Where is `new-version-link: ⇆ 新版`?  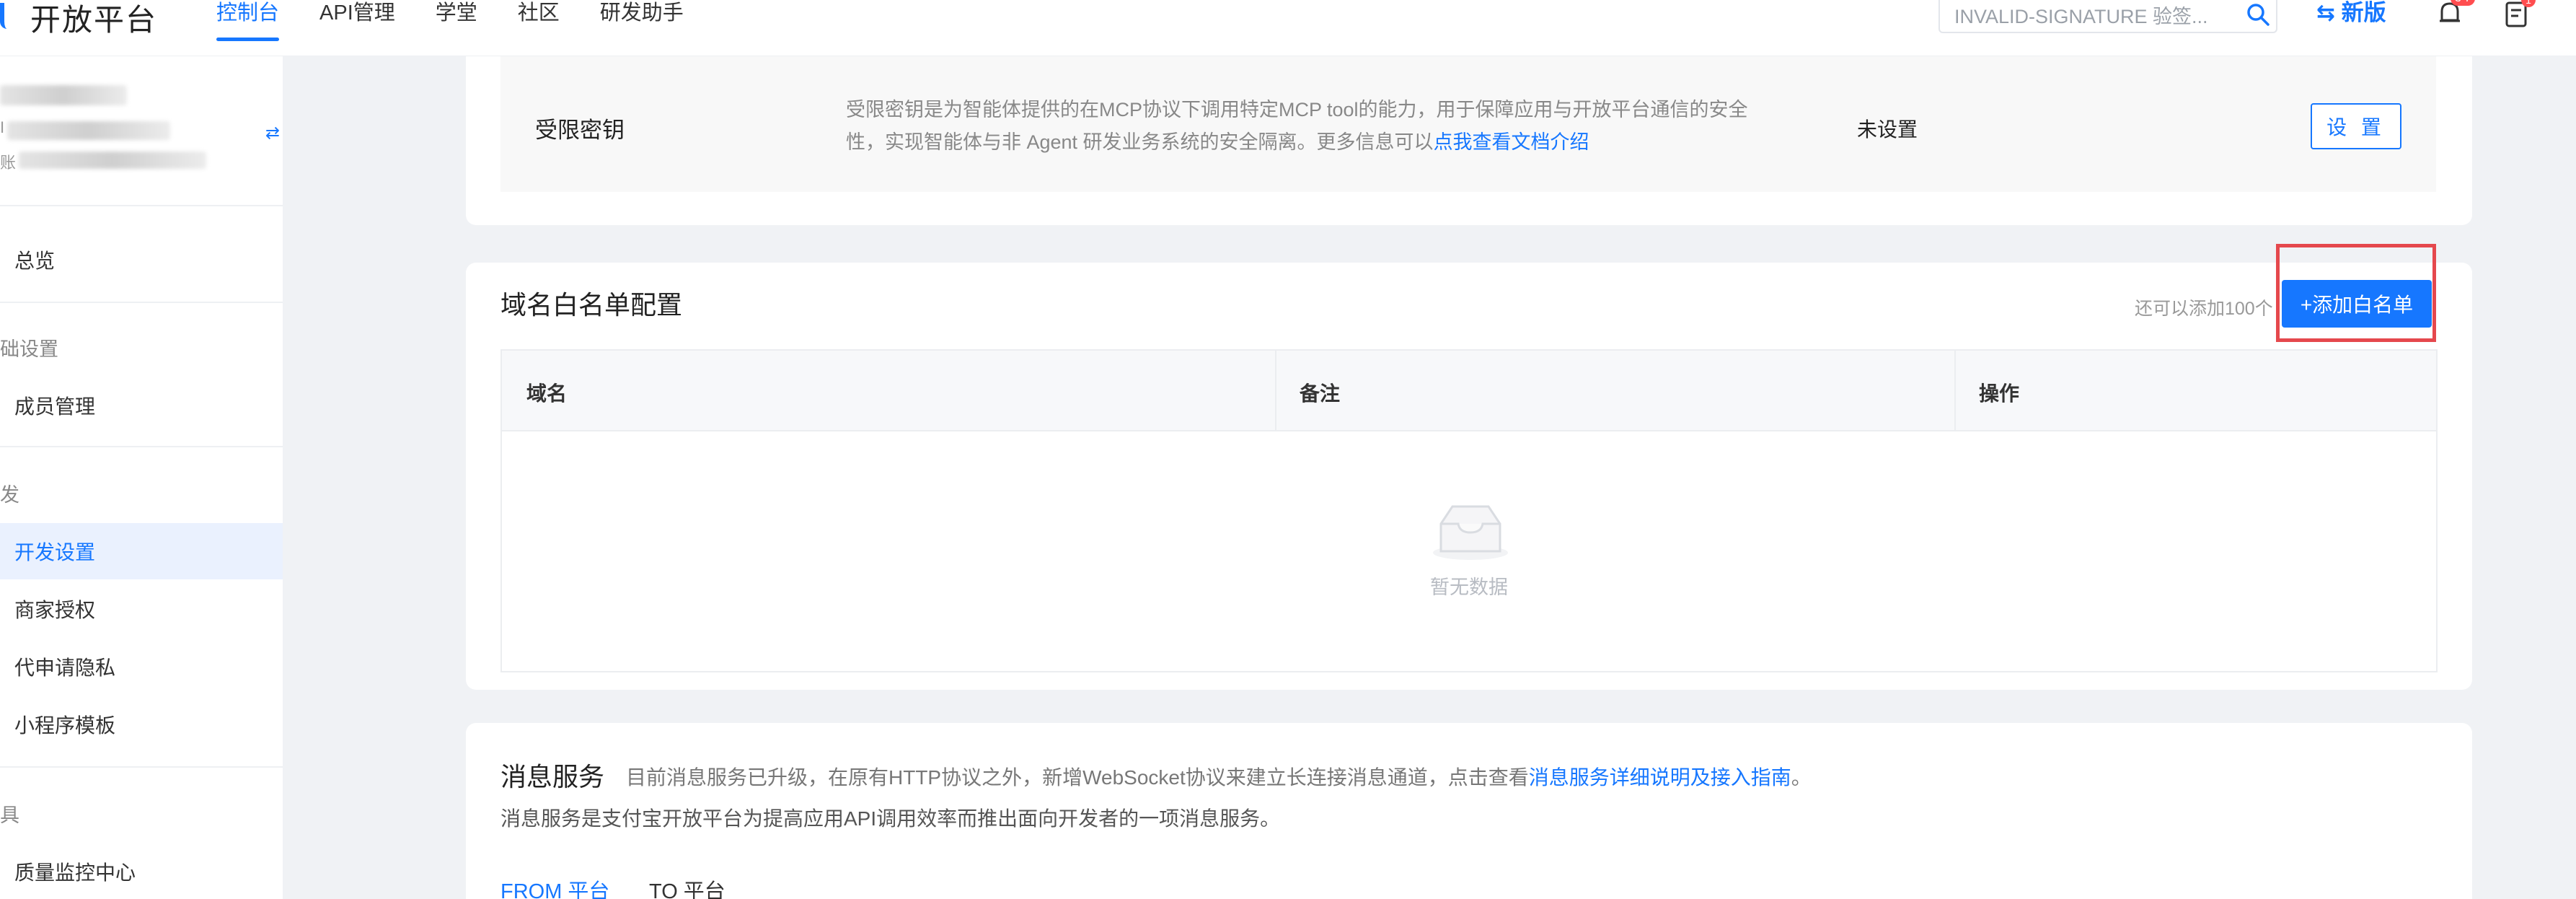 new-version-link: ⇆ 新版 is located at coordinates (2351, 13).